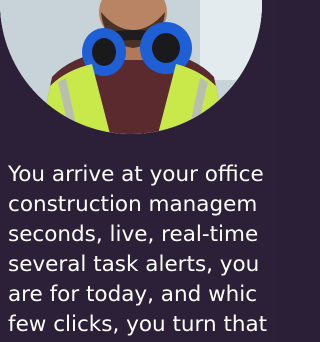 This screenshot has width=320, height=342. Describe the element at coordinates (138, 324) in the screenshot. I see `story-line-6: few clicks, you turn that` at that location.